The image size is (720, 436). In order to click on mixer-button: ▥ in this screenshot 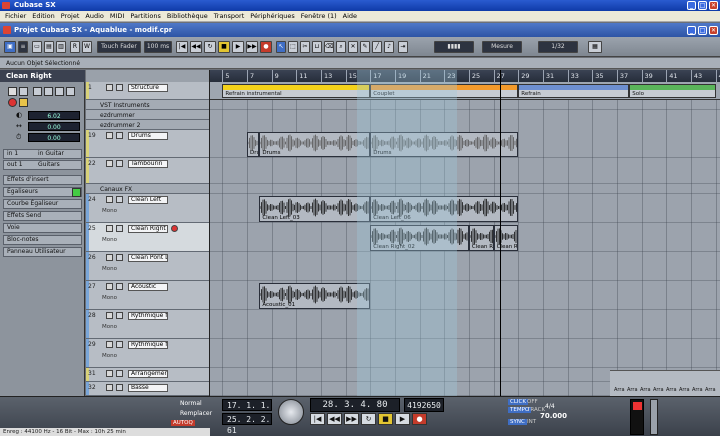, I will do `click(61, 47)`.